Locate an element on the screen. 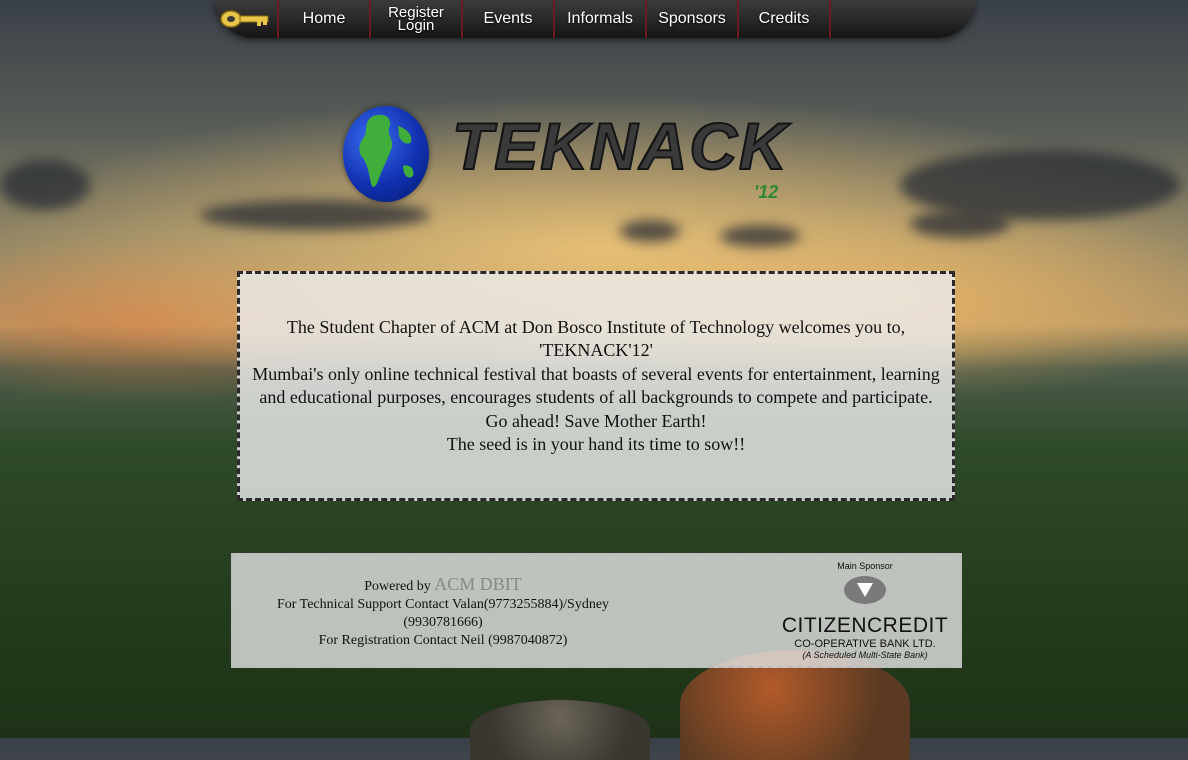 The height and width of the screenshot is (760, 1188). nav-informals-label: Informals is located at coordinates (600, 18).